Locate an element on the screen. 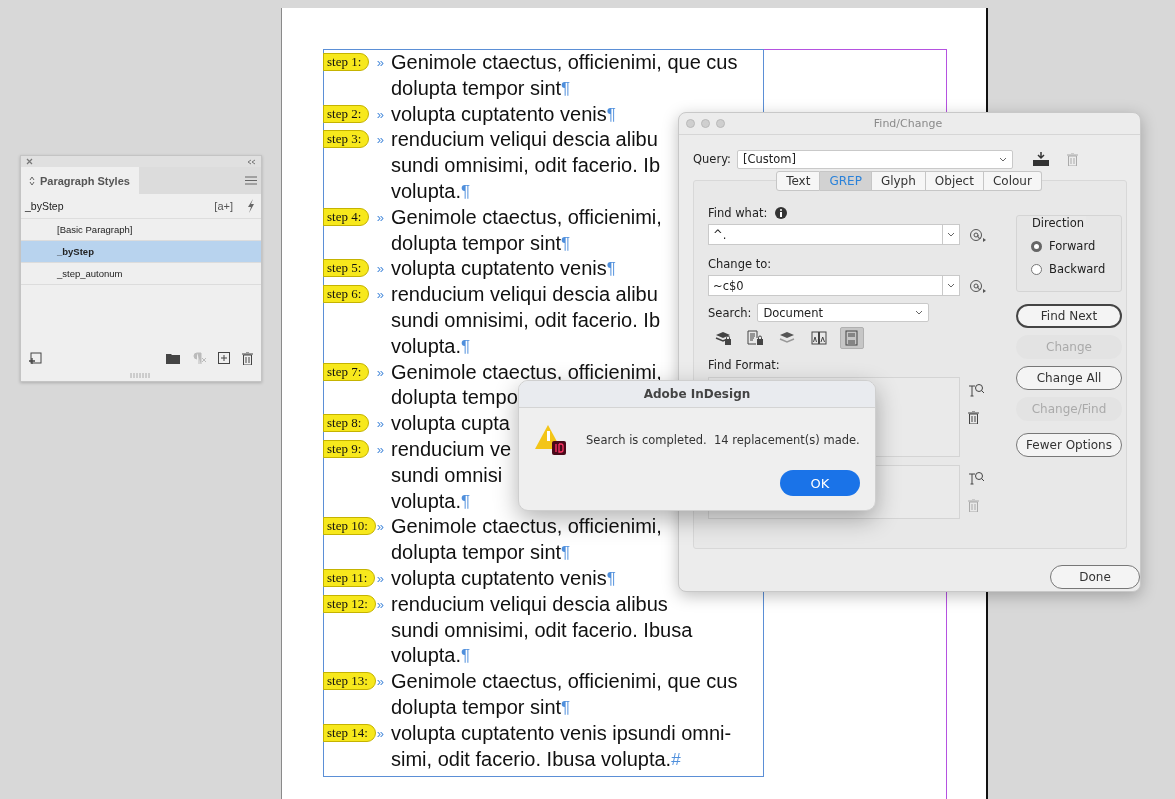 This screenshot has width=1175, height=799. document-lock-icon is located at coordinates (755, 338).